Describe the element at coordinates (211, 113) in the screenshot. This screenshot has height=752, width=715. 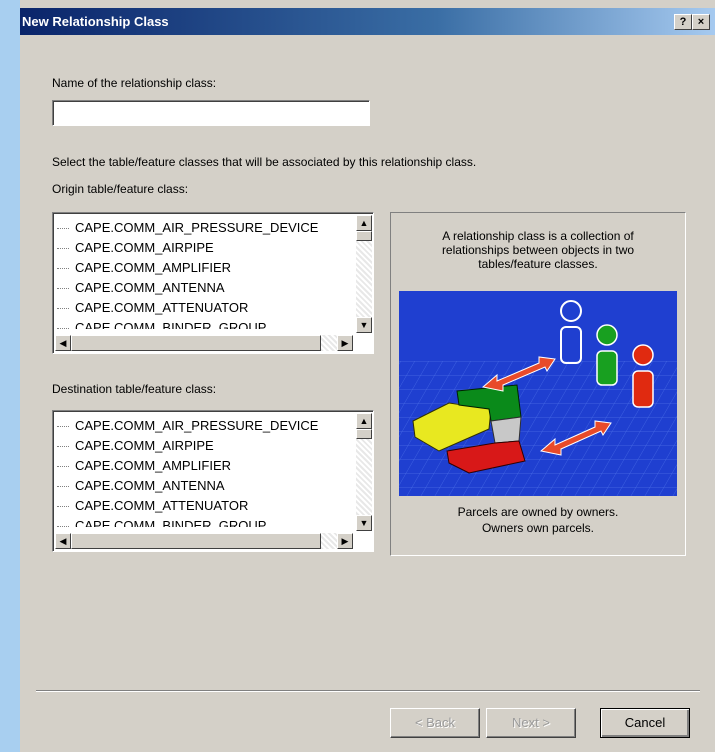
I see `name-input` at that location.